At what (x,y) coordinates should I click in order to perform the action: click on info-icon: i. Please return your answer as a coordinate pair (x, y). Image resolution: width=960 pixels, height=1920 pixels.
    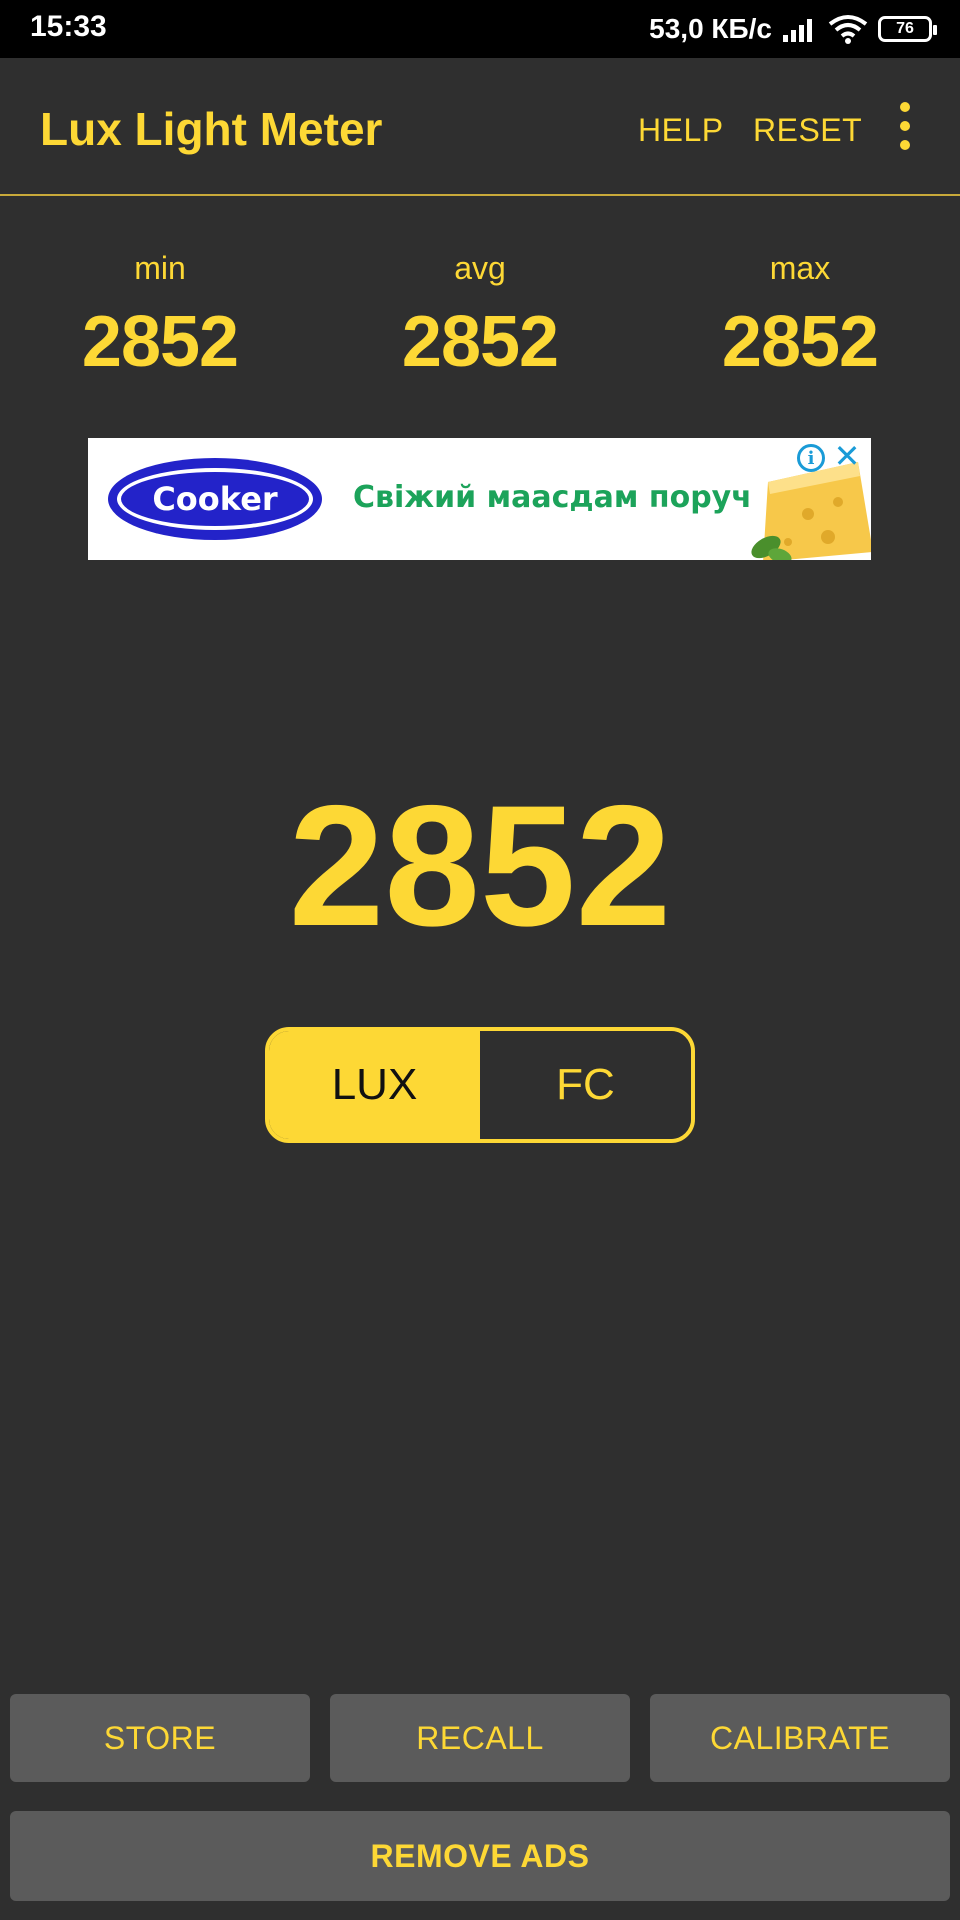
    Looking at the image, I should click on (811, 458).